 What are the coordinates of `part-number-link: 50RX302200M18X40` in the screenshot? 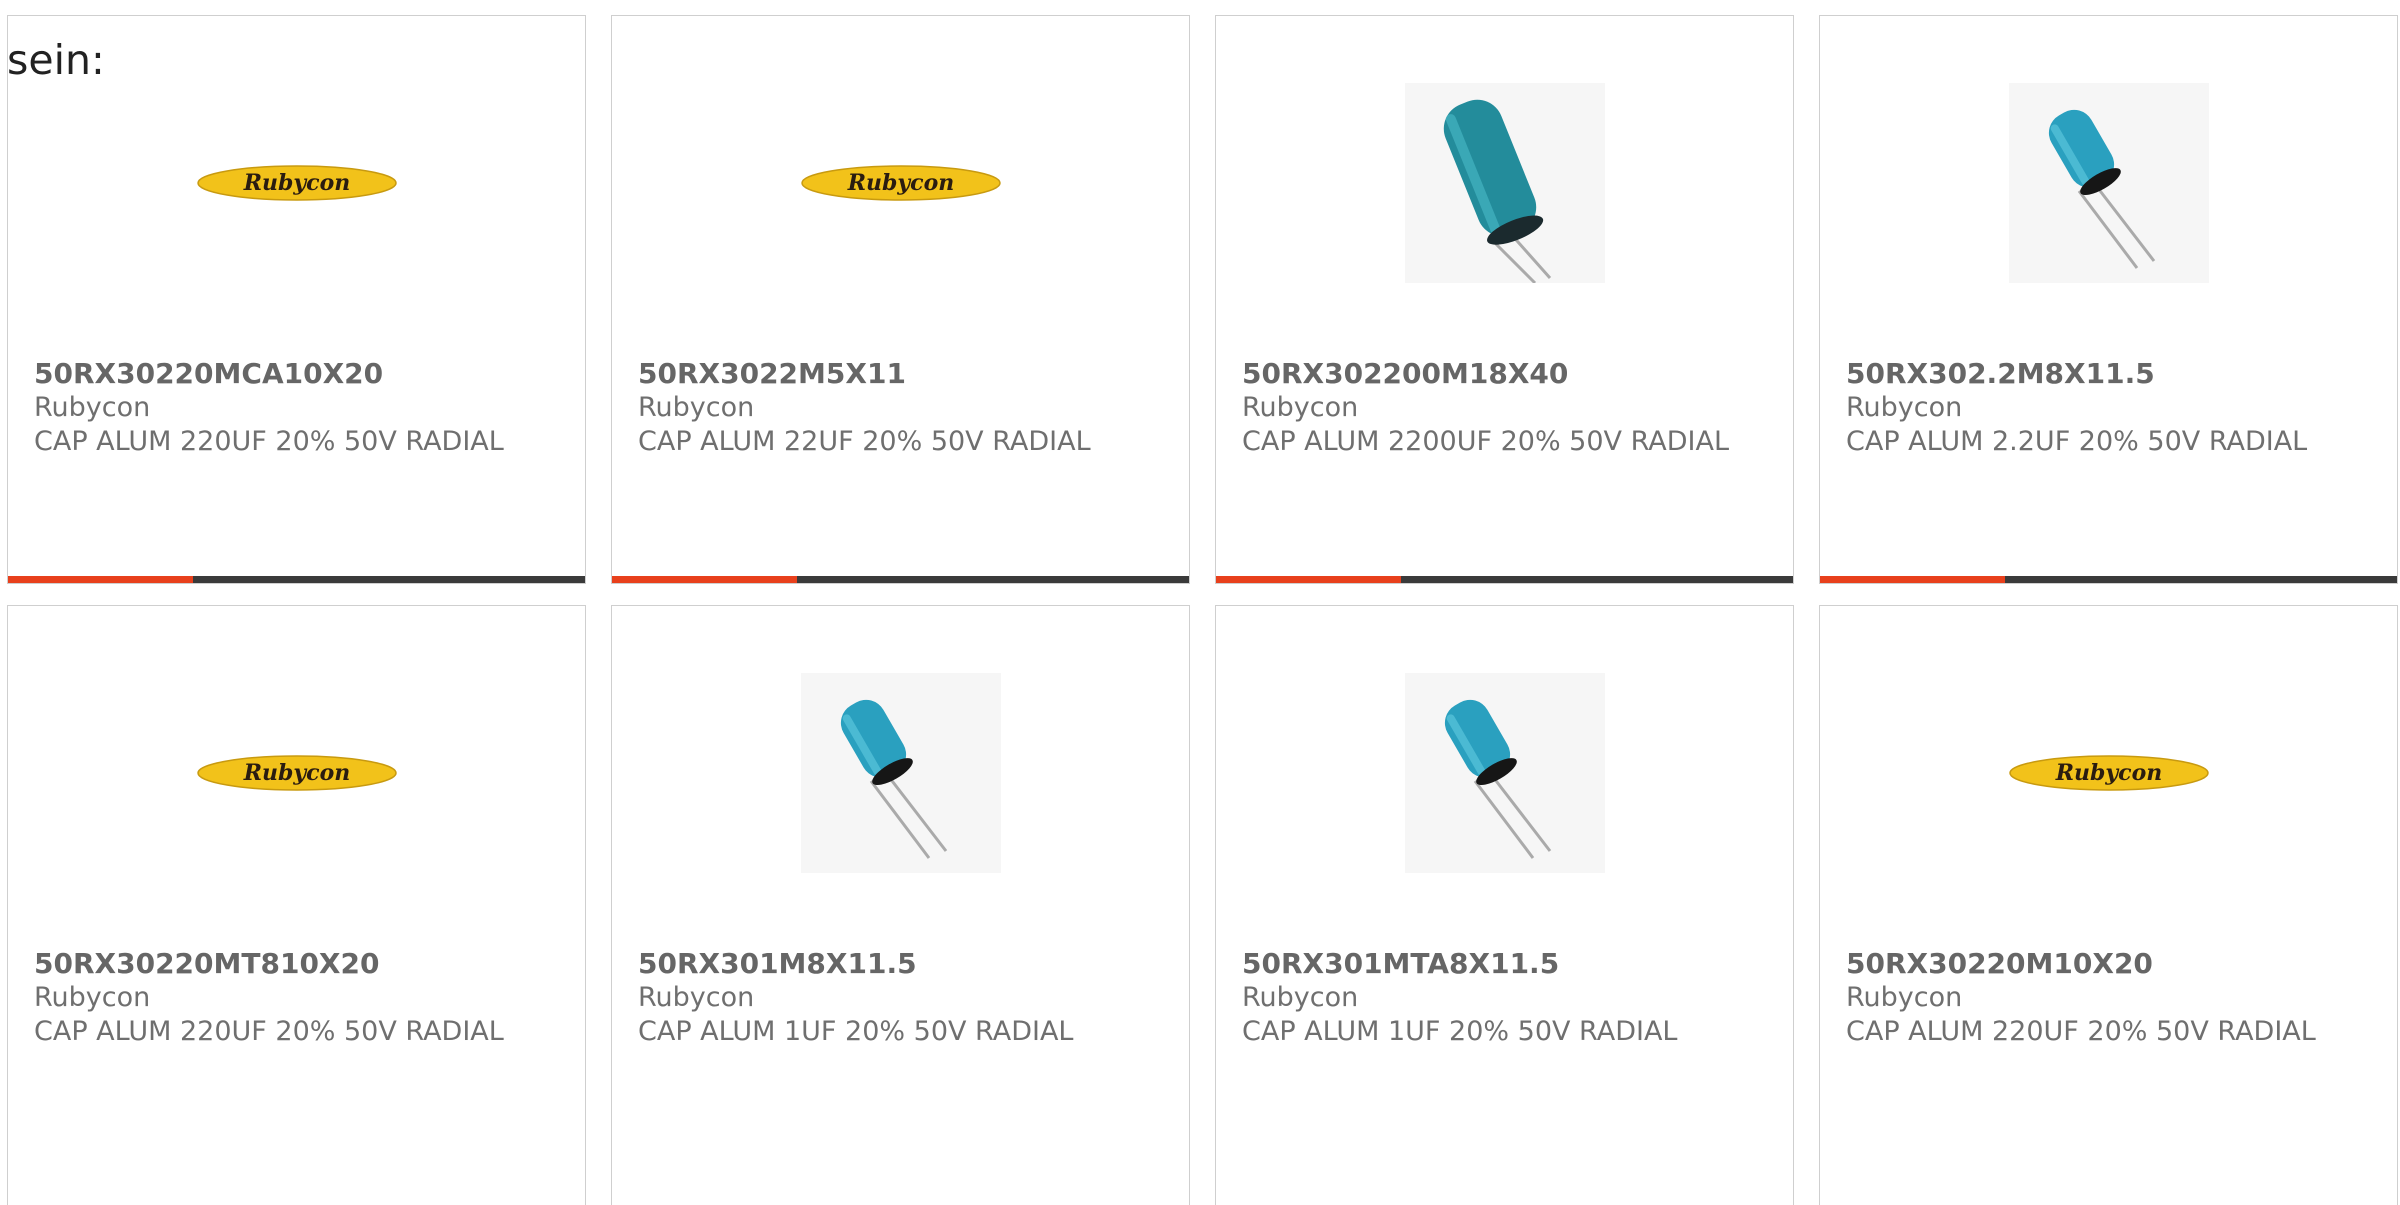 It's located at (1504, 374).